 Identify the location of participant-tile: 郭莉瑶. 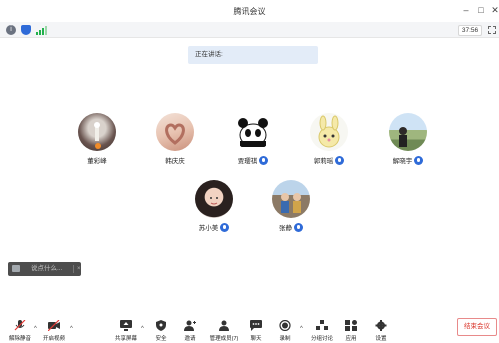
(329, 139).